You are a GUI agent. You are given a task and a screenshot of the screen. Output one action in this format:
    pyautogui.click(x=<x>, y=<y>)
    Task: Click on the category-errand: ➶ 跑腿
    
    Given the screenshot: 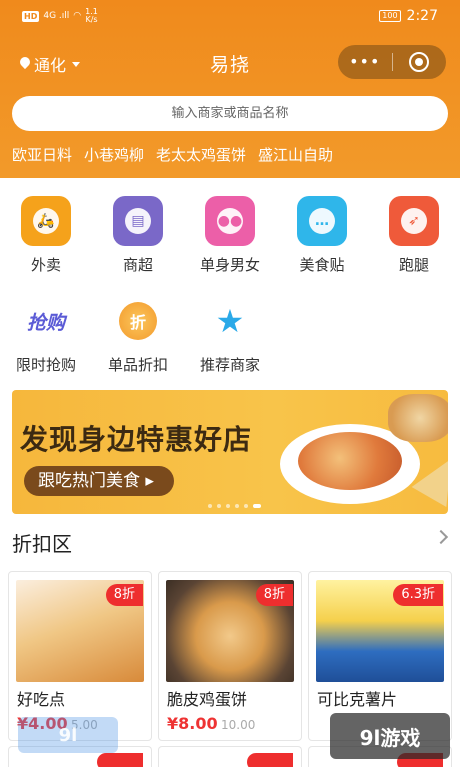 What is the action you would take?
    pyautogui.click(x=414, y=235)
    